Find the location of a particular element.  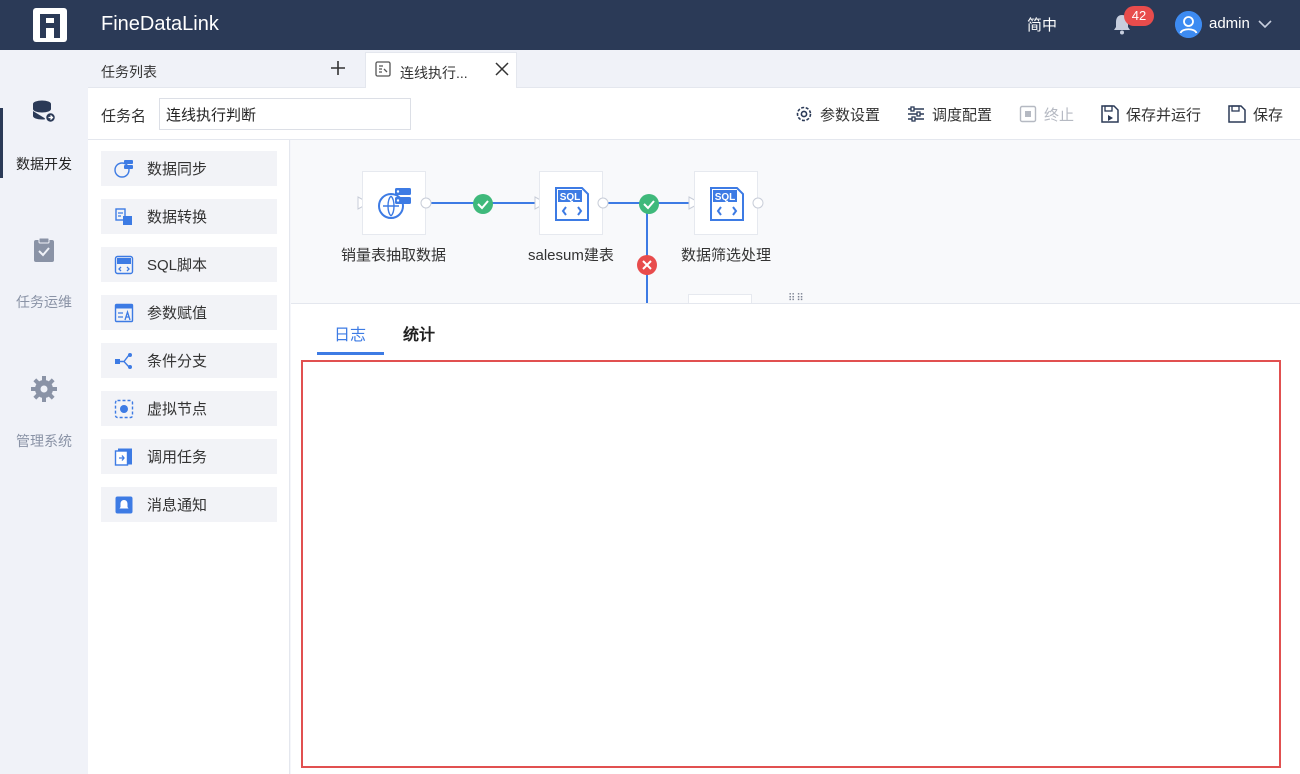

button-label: 保存并运行 is located at coordinates (1164, 115).